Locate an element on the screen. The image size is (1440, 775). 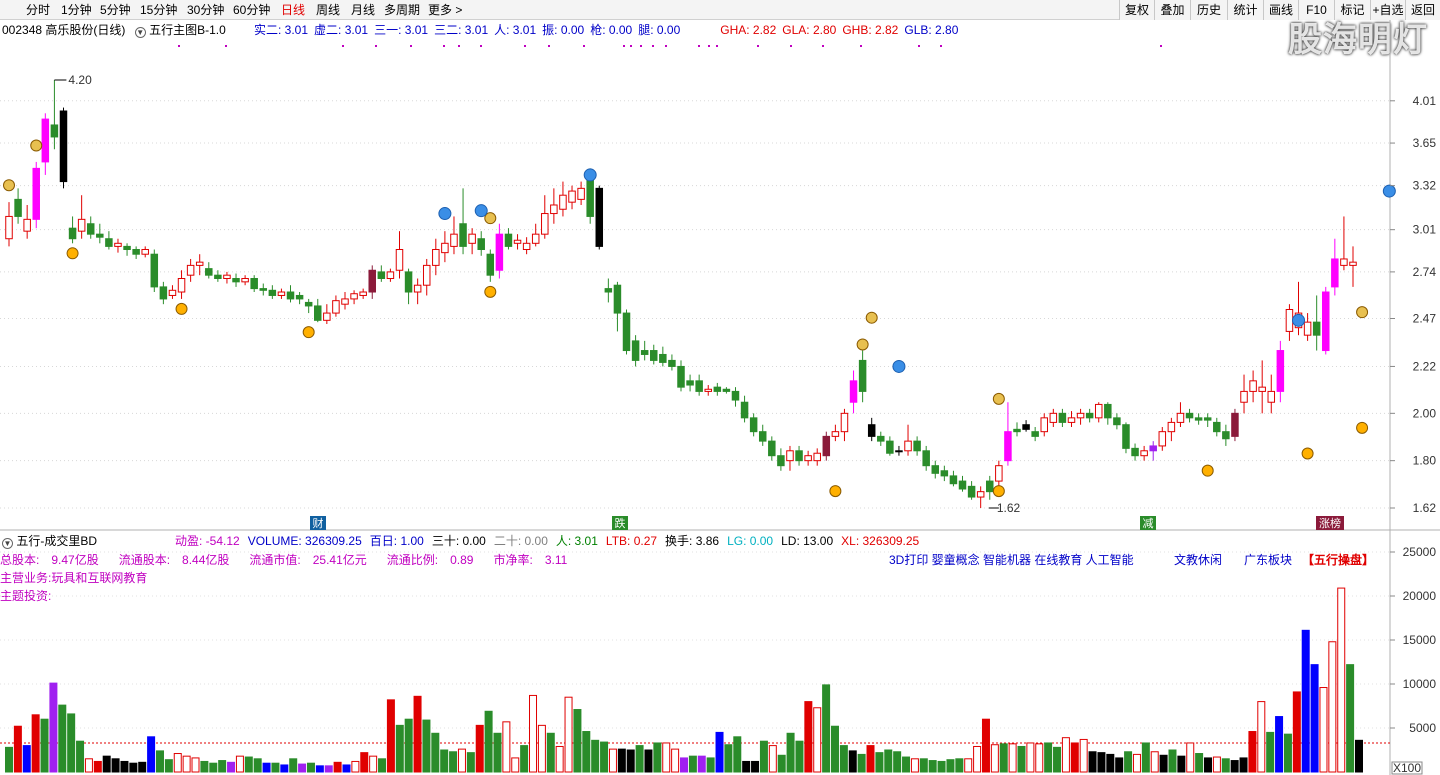
low-price-label: 1.62 is located at coordinates (1009, 508).